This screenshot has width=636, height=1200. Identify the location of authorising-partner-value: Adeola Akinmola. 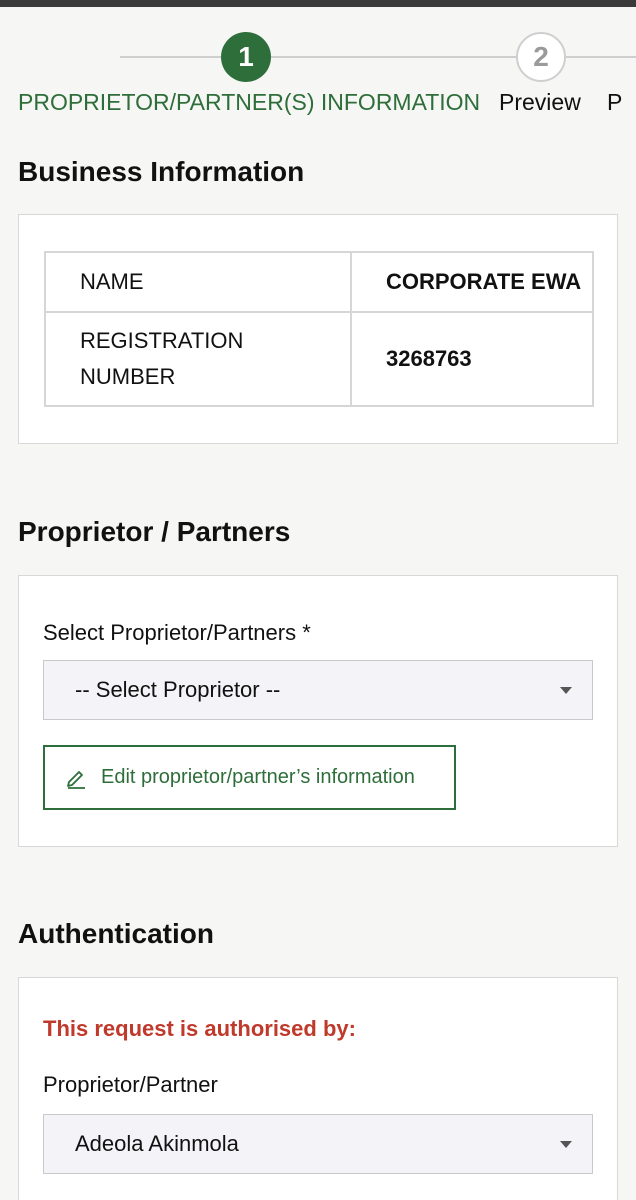
(157, 1143).